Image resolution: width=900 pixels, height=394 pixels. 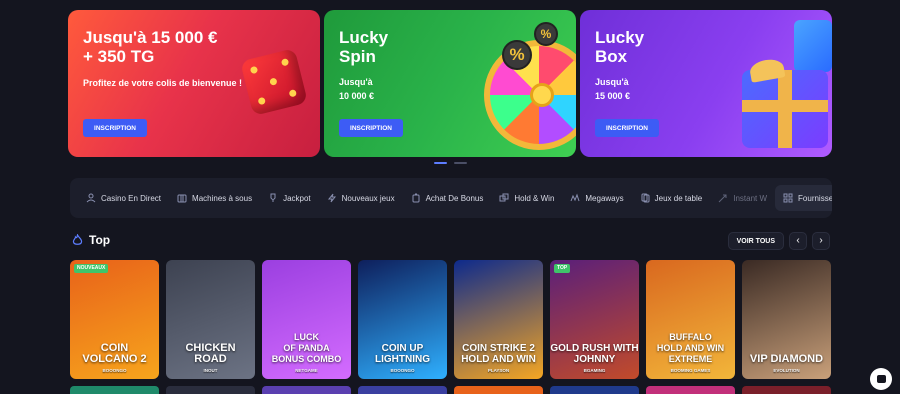 I want to click on live-dealer-icon, so click(x=91, y=198).